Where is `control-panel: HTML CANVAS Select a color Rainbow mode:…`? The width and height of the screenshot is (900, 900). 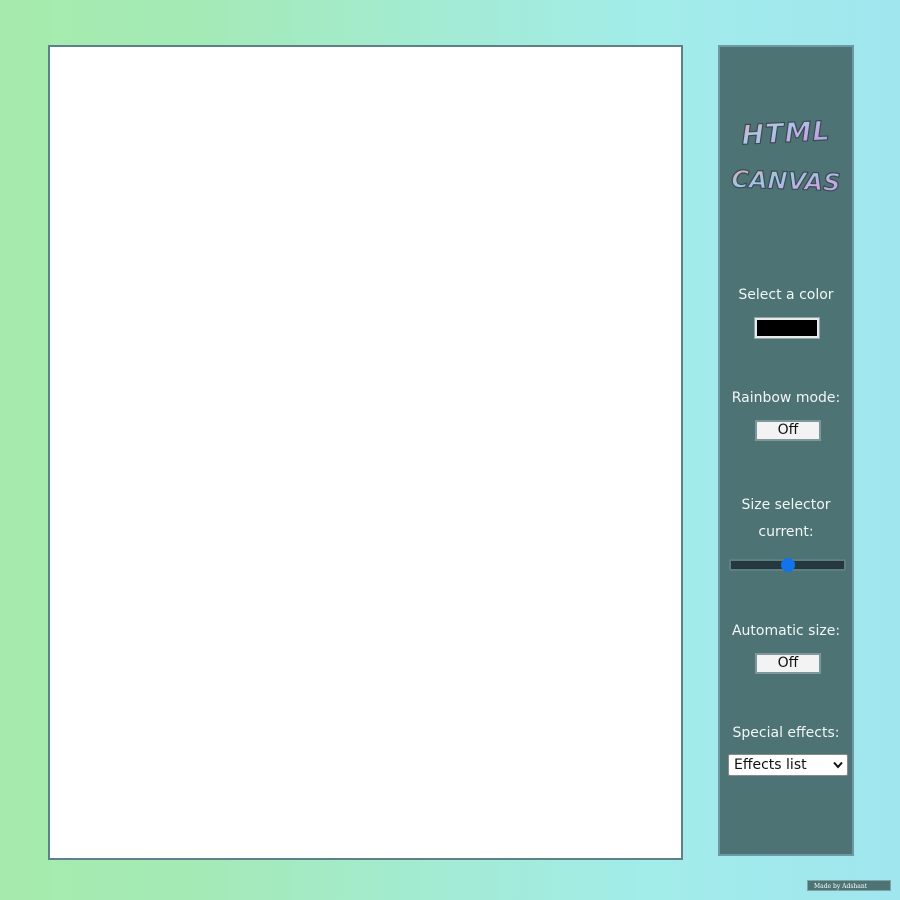 control-panel: HTML CANVAS Select a color Rainbow mode:… is located at coordinates (786, 450).